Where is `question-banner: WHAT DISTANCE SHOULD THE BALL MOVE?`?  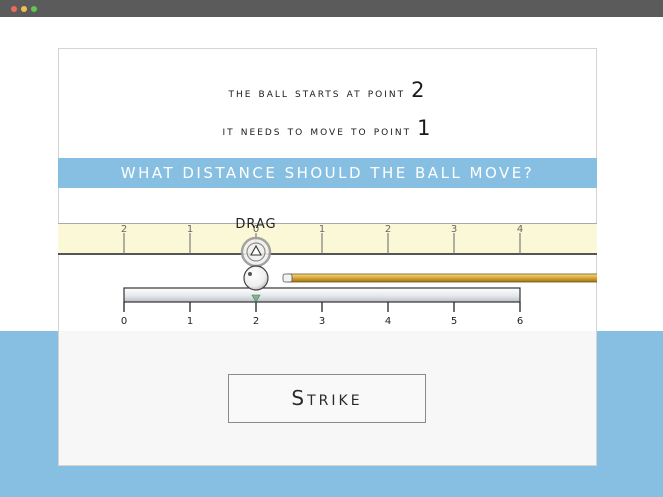 question-banner: WHAT DISTANCE SHOULD THE BALL MOVE? is located at coordinates (327, 173).